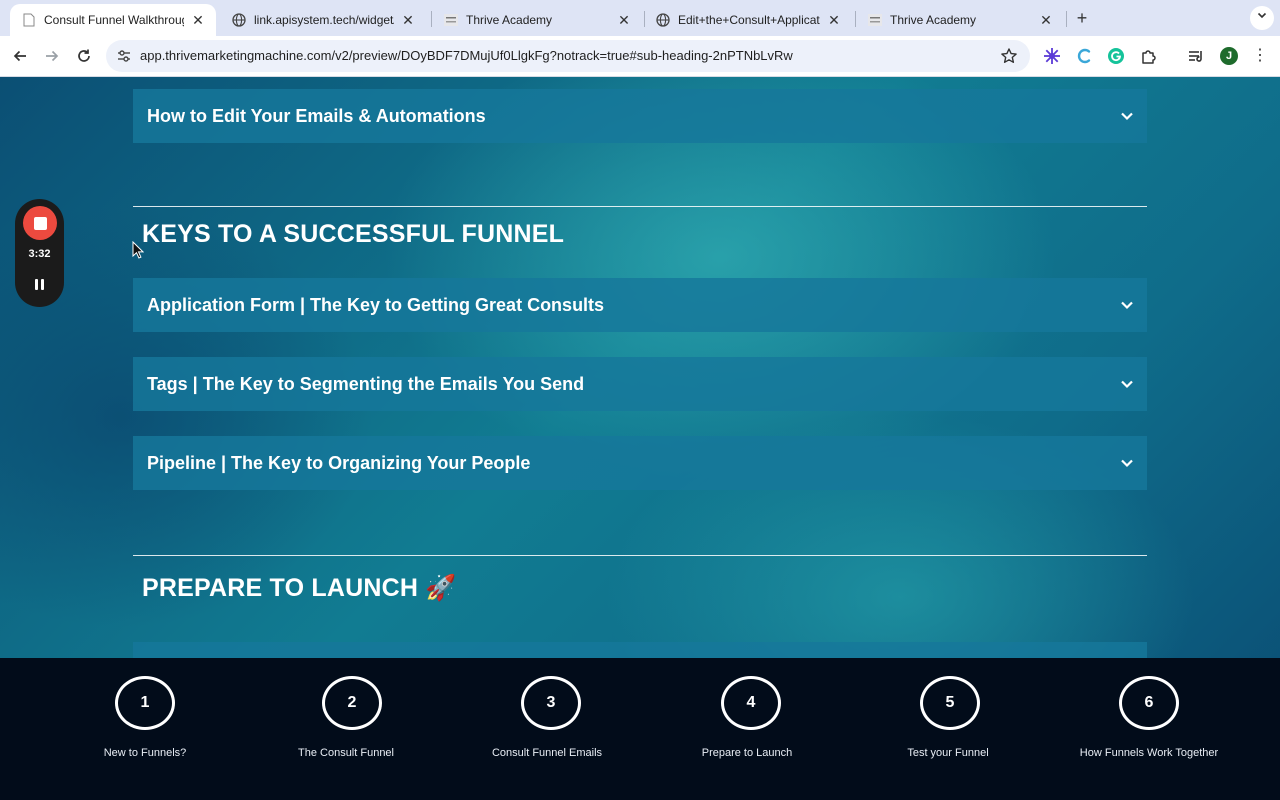 The width and height of the screenshot is (1280, 800). I want to click on forward-button, so click(52, 56).